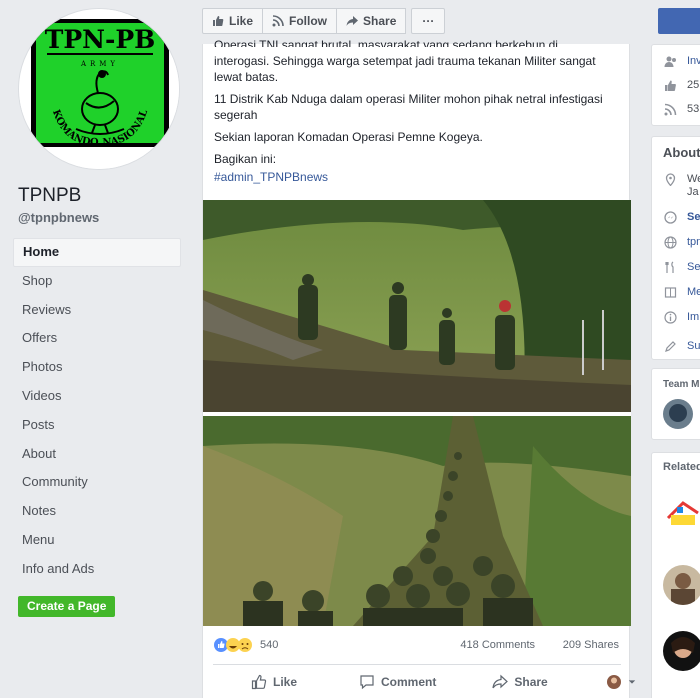 The width and height of the screenshot is (700, 698). I want to click on invite-text: Inv, so click(693, 61).